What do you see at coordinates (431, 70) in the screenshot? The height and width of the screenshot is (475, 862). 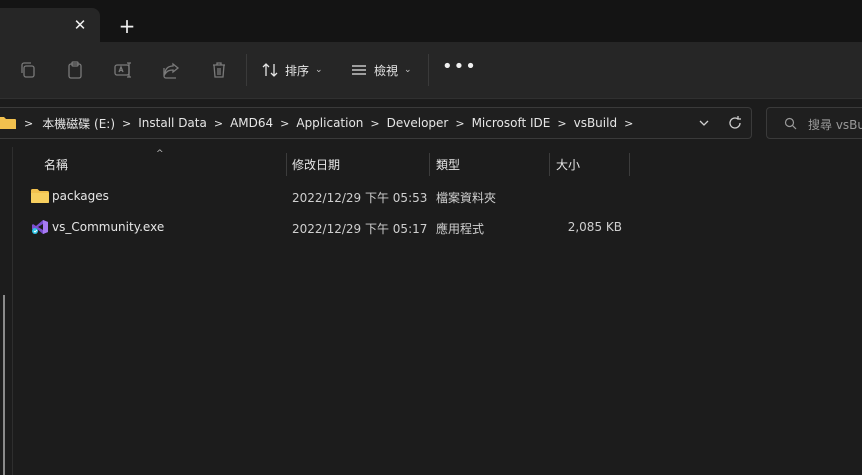 I see `command-bar: 排序 ⌄ 檢視 ⌄ •••` at bounding box center [431, 70].